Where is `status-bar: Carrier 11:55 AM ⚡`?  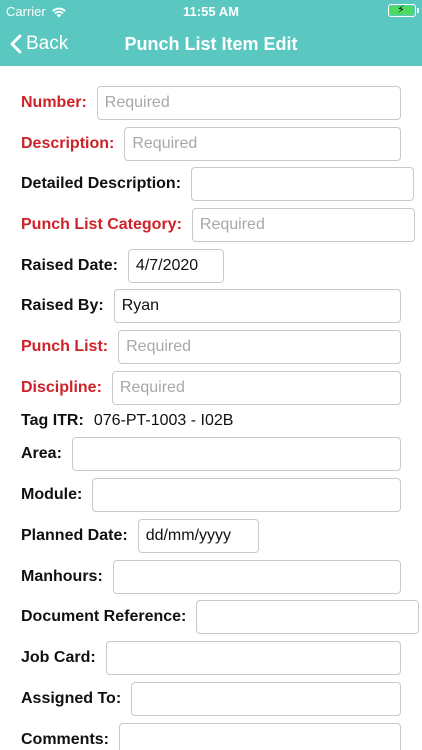
status-bar: Carrier 11:55 AM ⚡ is located at coordinates (211, 11).